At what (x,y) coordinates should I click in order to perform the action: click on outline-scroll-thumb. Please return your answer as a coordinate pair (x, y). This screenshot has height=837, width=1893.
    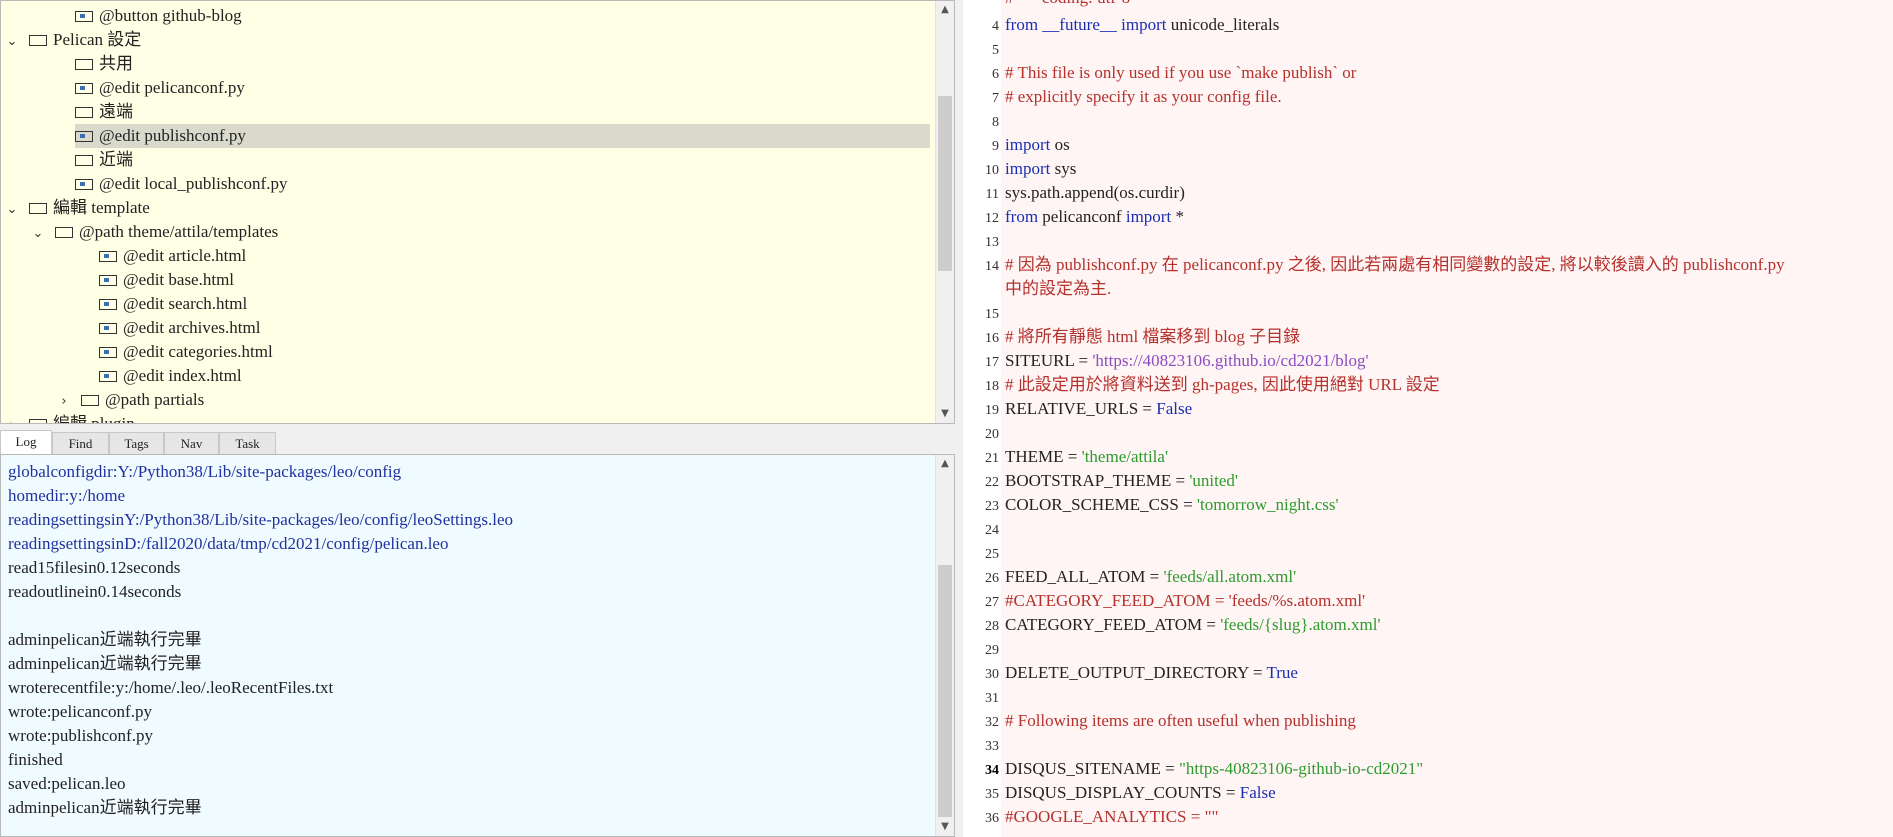
    Looking at the image, I should click on (945, 183).